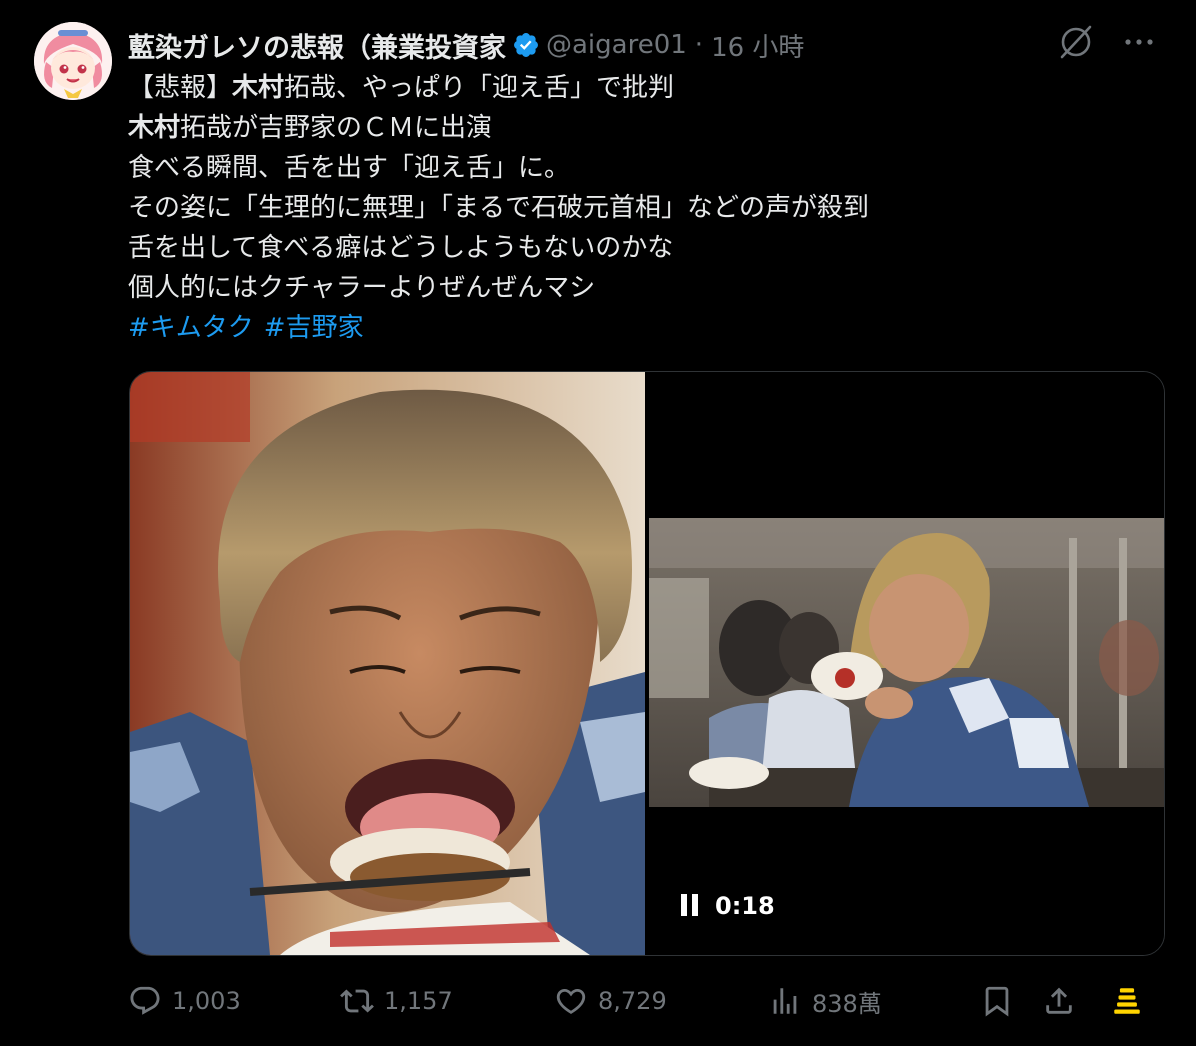 Image resolution: width=1196 pixels, height=1046 pixels. Describe the element at coordinates (1076, 42) in the screenshot. I see `grok-icon` at that location.